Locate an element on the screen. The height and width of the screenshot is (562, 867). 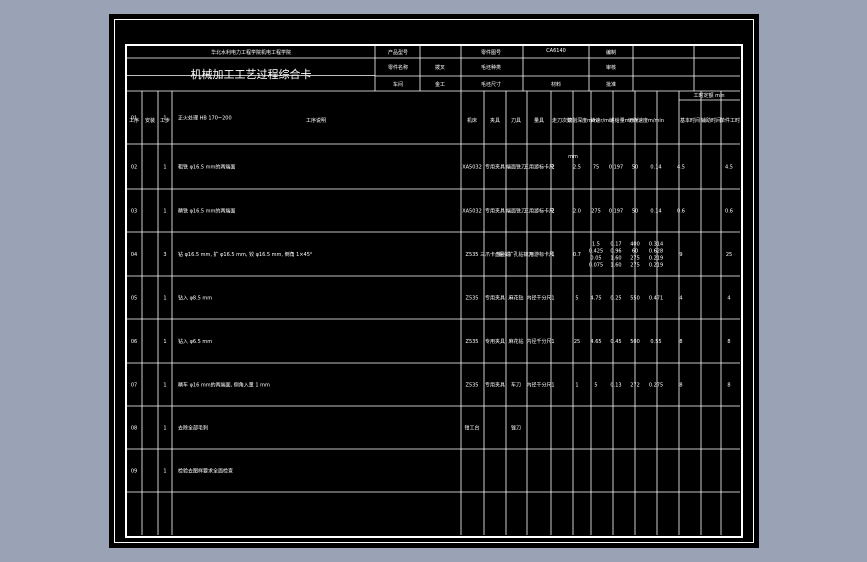
row-t1: 0.314 is located at coordinates (656, 245).